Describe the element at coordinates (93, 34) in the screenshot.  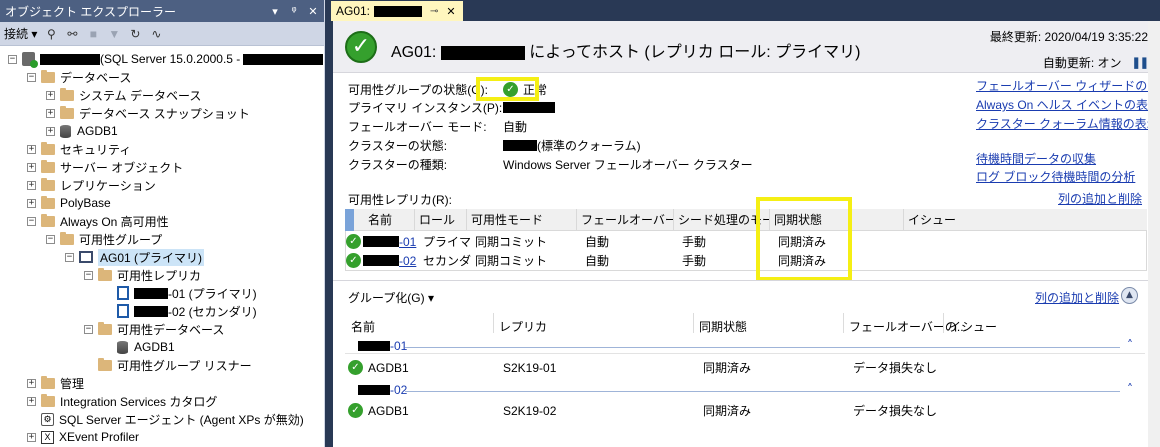
I see `stop-icon: ■` at that location.